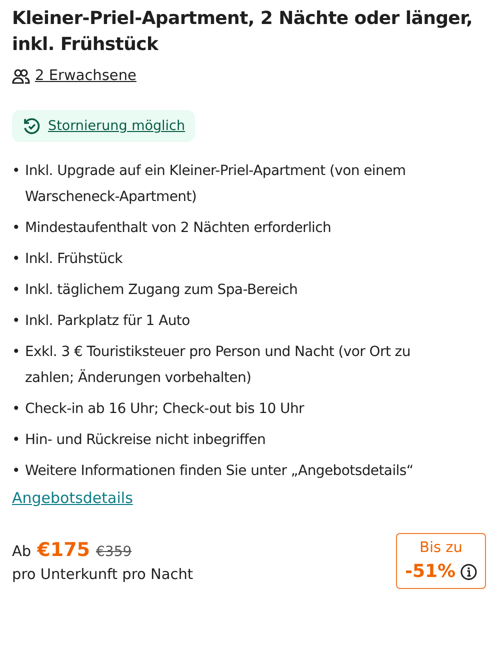  I want to click on current-price: €175, so click(63, 550).